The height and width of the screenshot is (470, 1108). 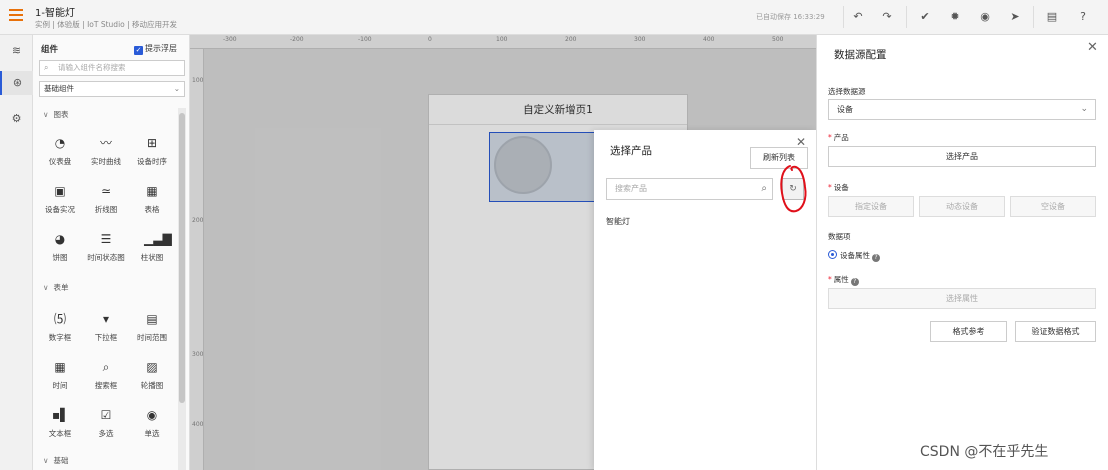 I want to click on search-placeholder: 搜索产品, so click(x=631, y=188).